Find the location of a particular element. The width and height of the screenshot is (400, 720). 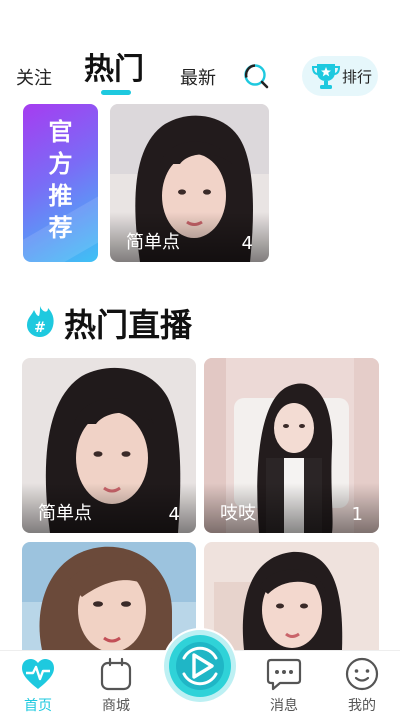

search-icon is located at coordinates (256, 76).